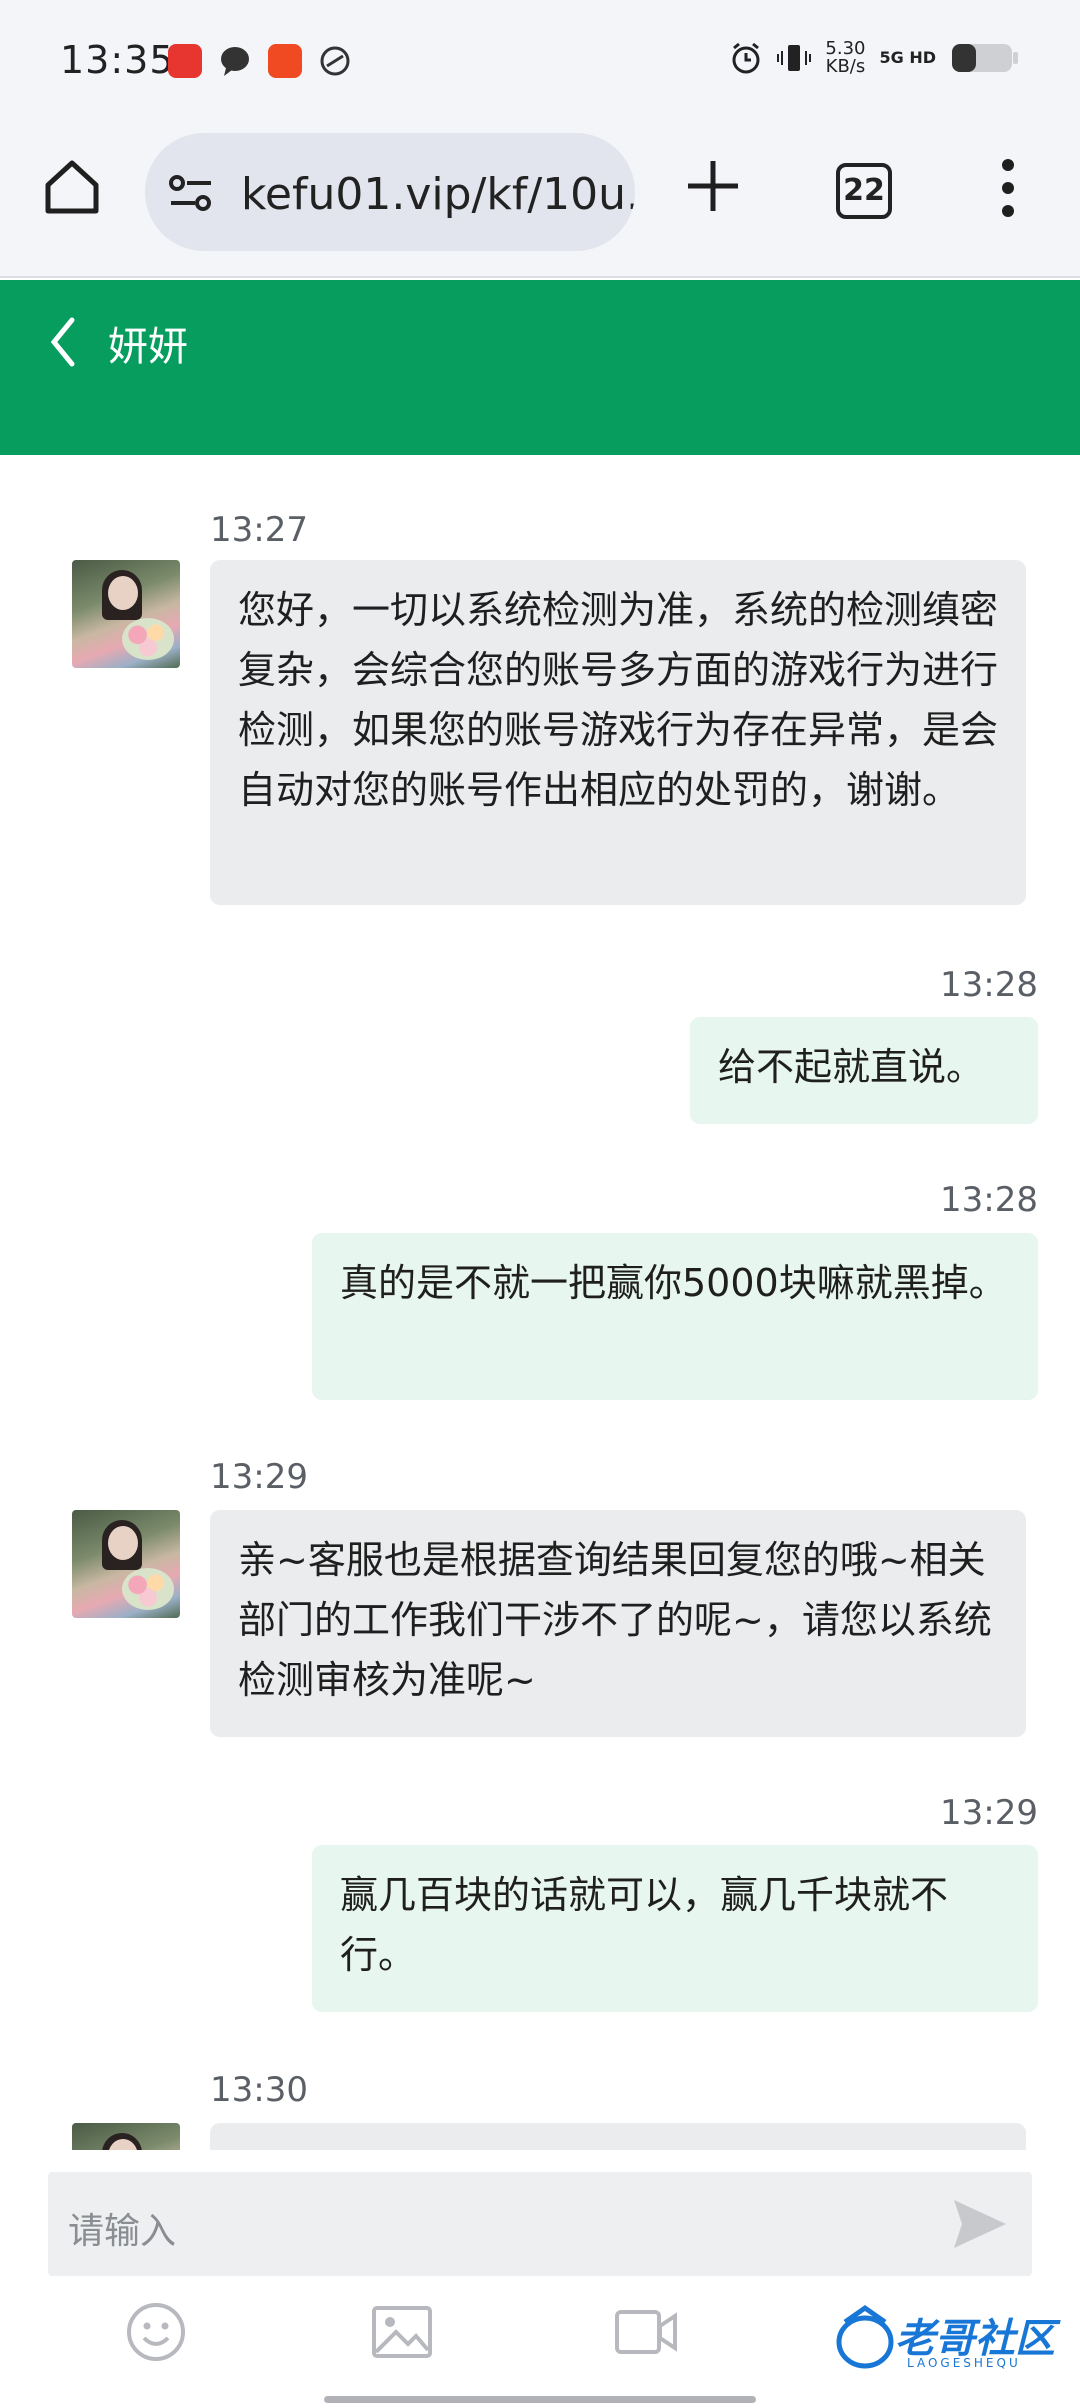  Describe the element at coordinates (845, 66) in the screenshot. I see `speed-unit: KB/s` at that location.